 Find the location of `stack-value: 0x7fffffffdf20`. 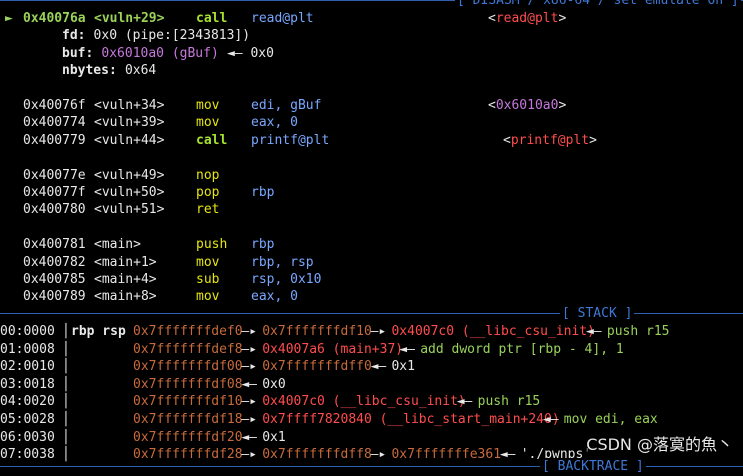

stack-value: 0x7fffffffdf20 is located at coordinates (188, 437).